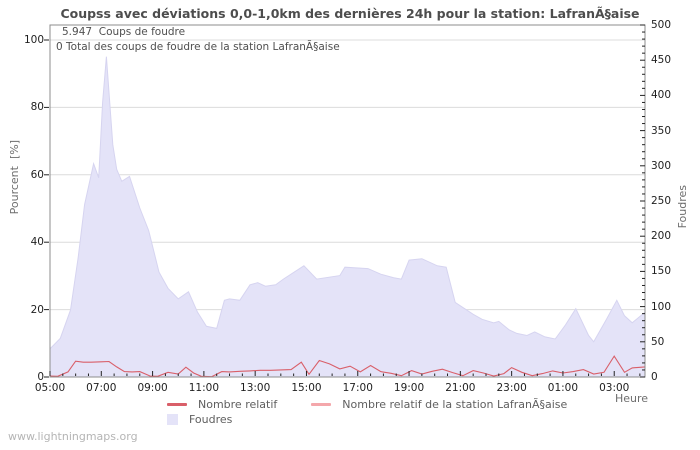  Describe the element at coordinates (73, 436) in the screenshot. I see `watermark: www.lightningmaps.org` at that location.